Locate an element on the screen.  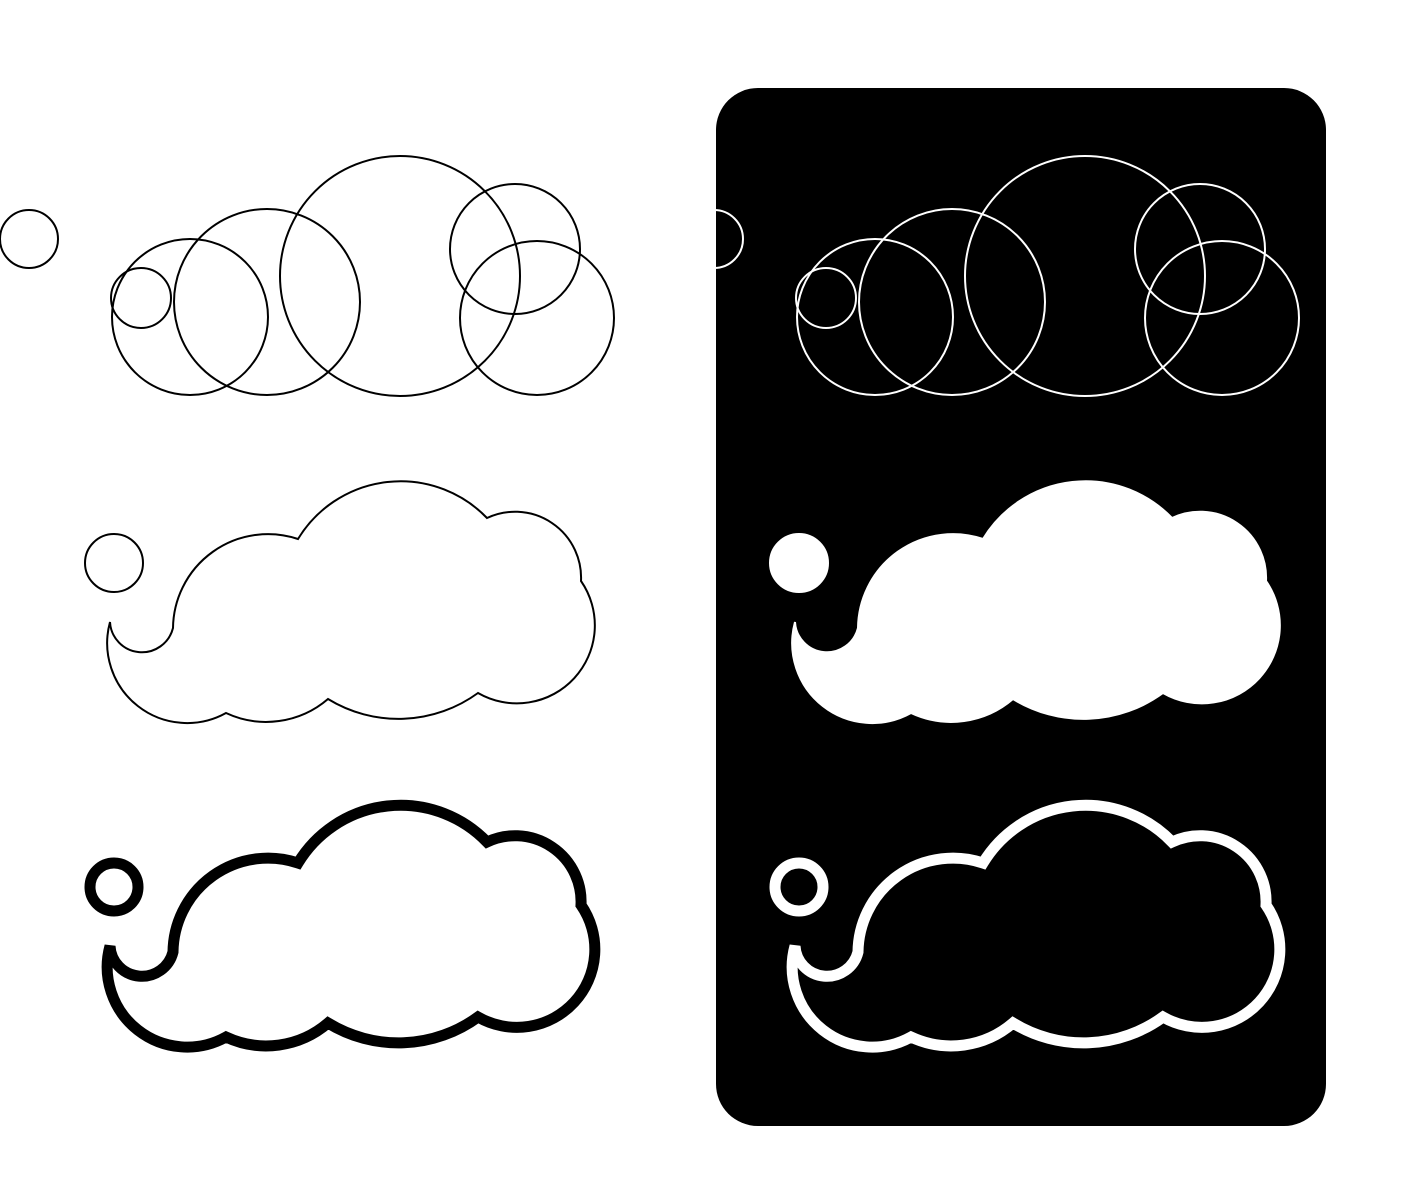
cloud-bold-outline-icon is located at coordinates (351, 926).